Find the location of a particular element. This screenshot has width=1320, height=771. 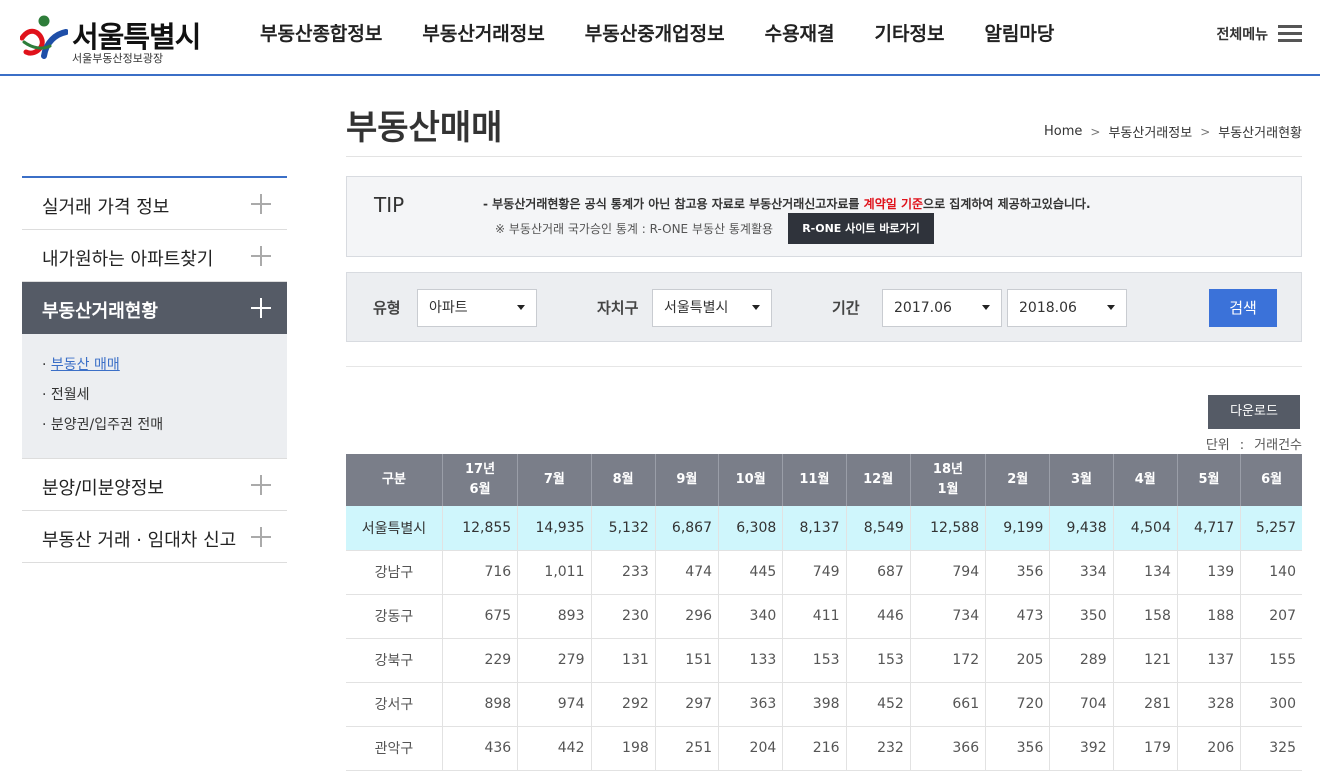

count-cell: 334 is located at coordinates (1081, 572).